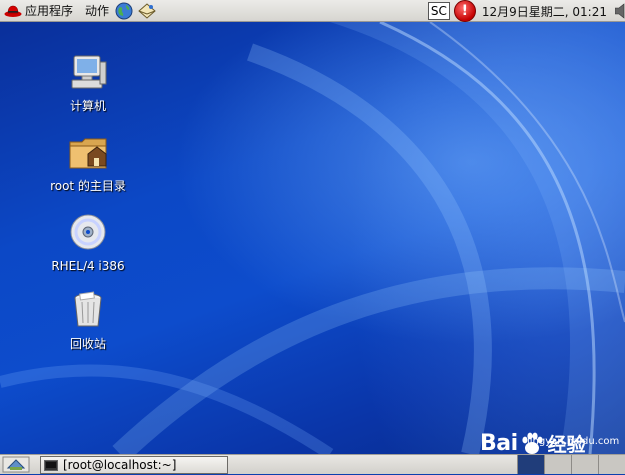 The width and height of the screenshot is (625, 475). What do you see at coordinates (88, 232) in the screenshot?
I see `cdrom-icon` at bounding box center [88, 232].